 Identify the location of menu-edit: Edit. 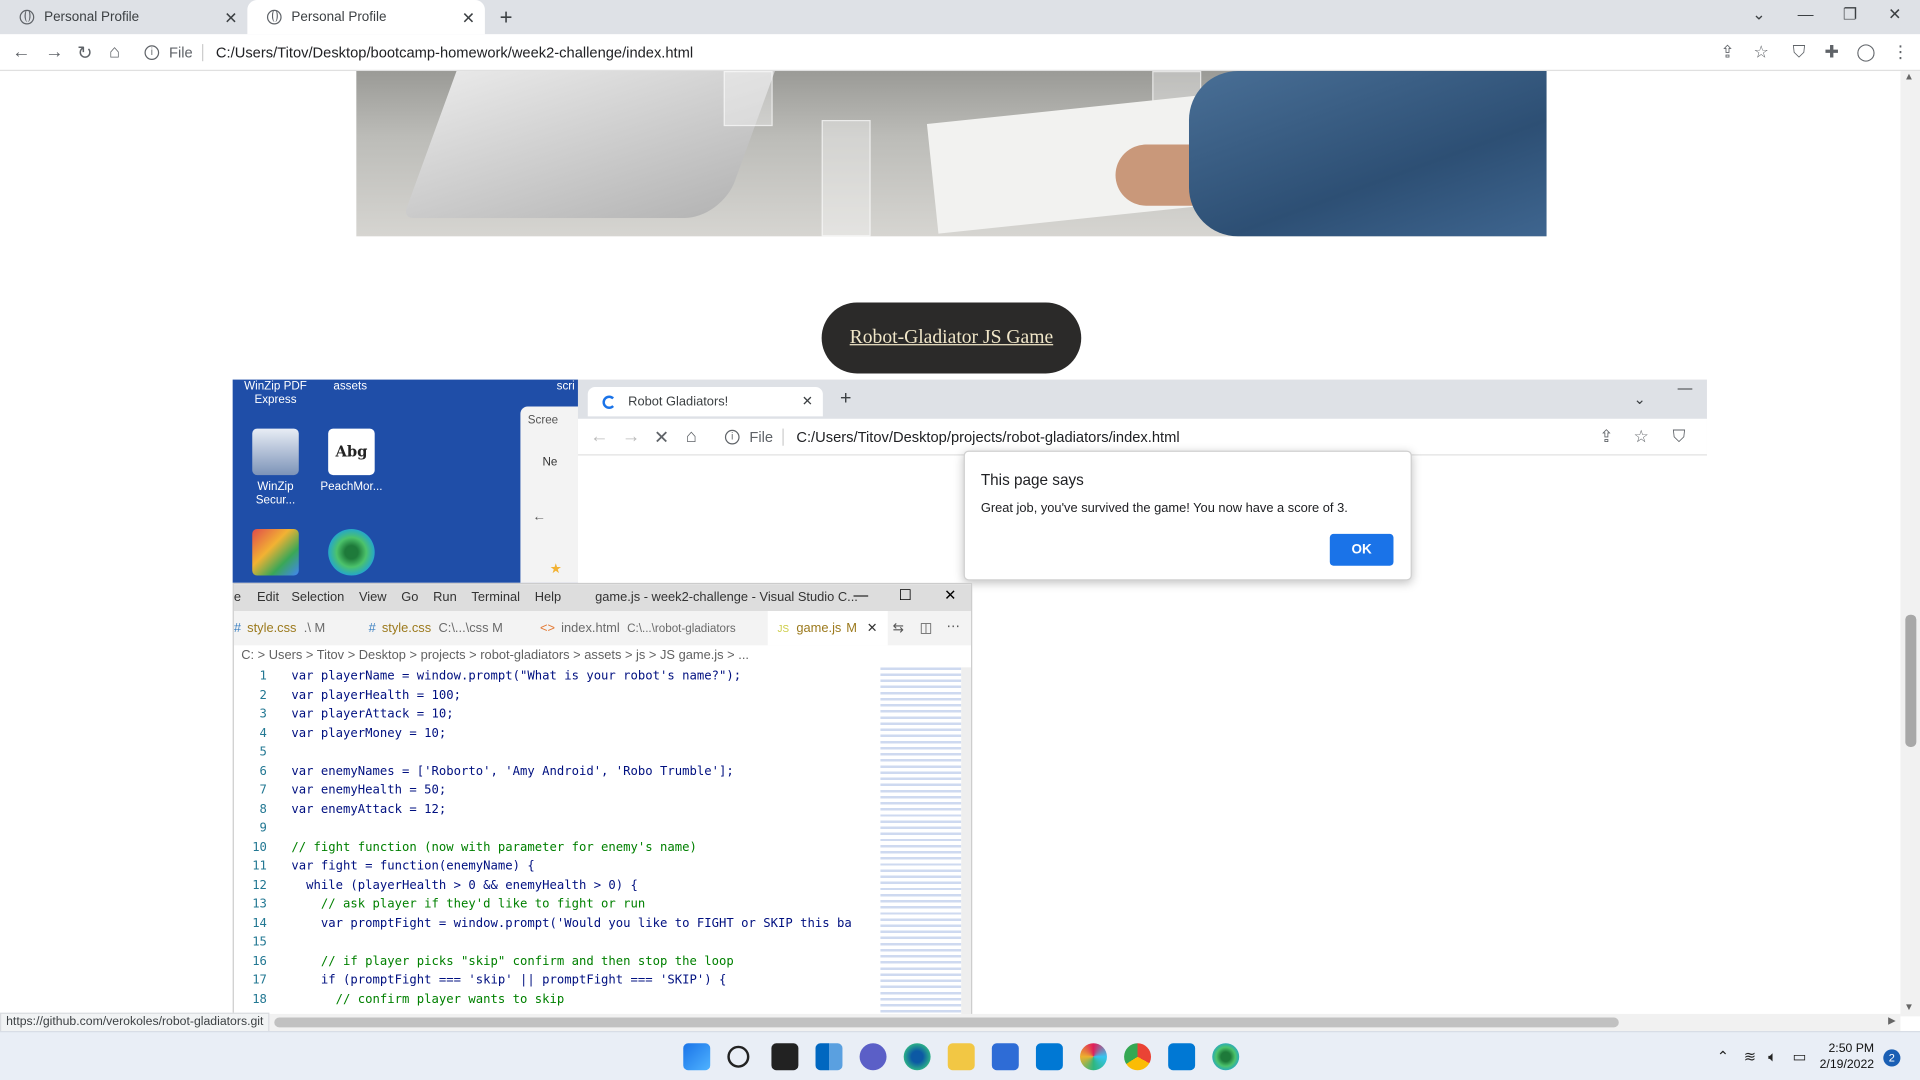
(268, 597).